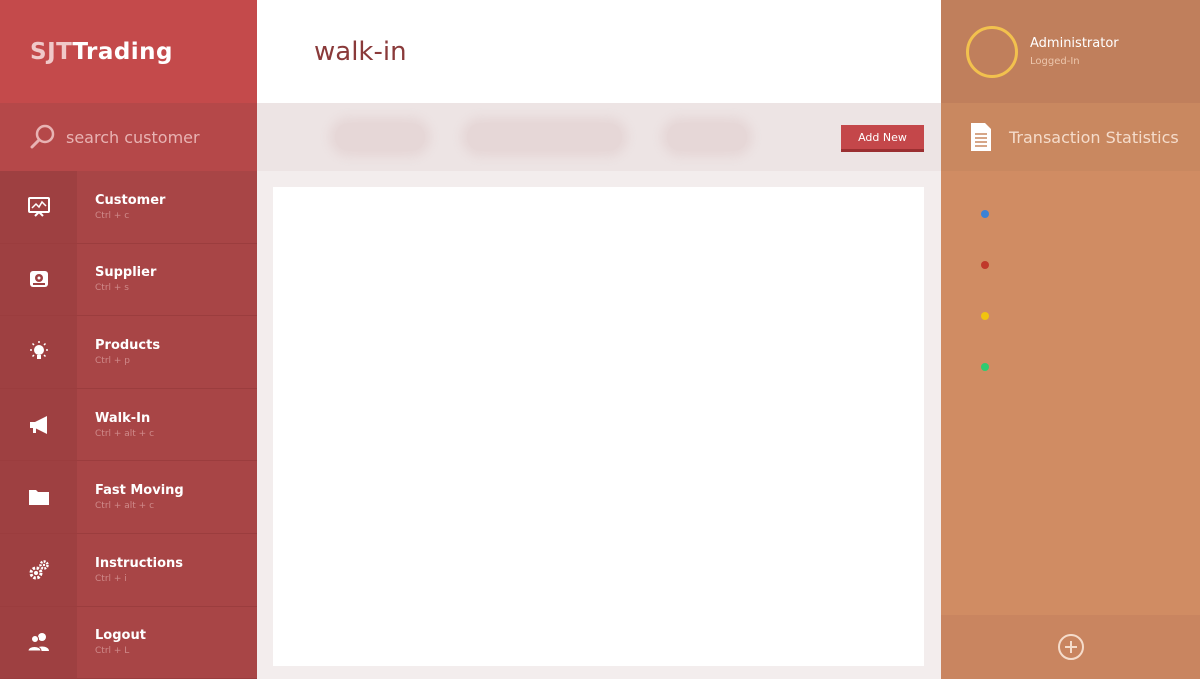 This screenshot has width=1200, height=679. I want to click on sidebar-item-fast-moving: Fast Moving Ctrl + alt + c, so click(128, 497).